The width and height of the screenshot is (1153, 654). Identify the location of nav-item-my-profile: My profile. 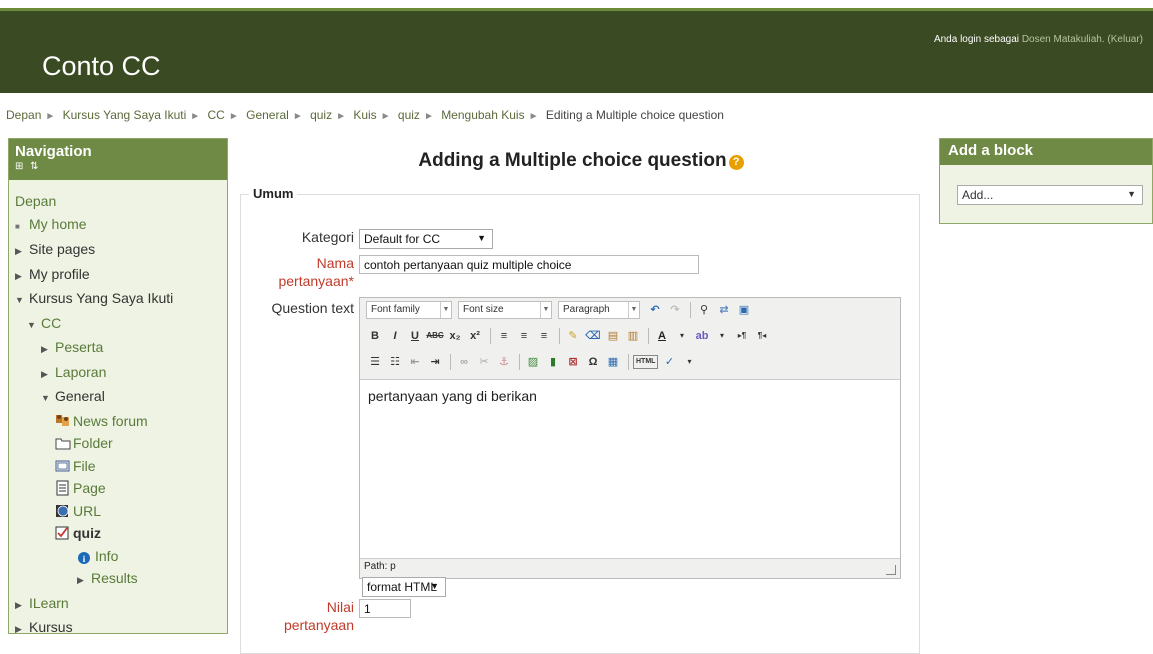
(59, 274).